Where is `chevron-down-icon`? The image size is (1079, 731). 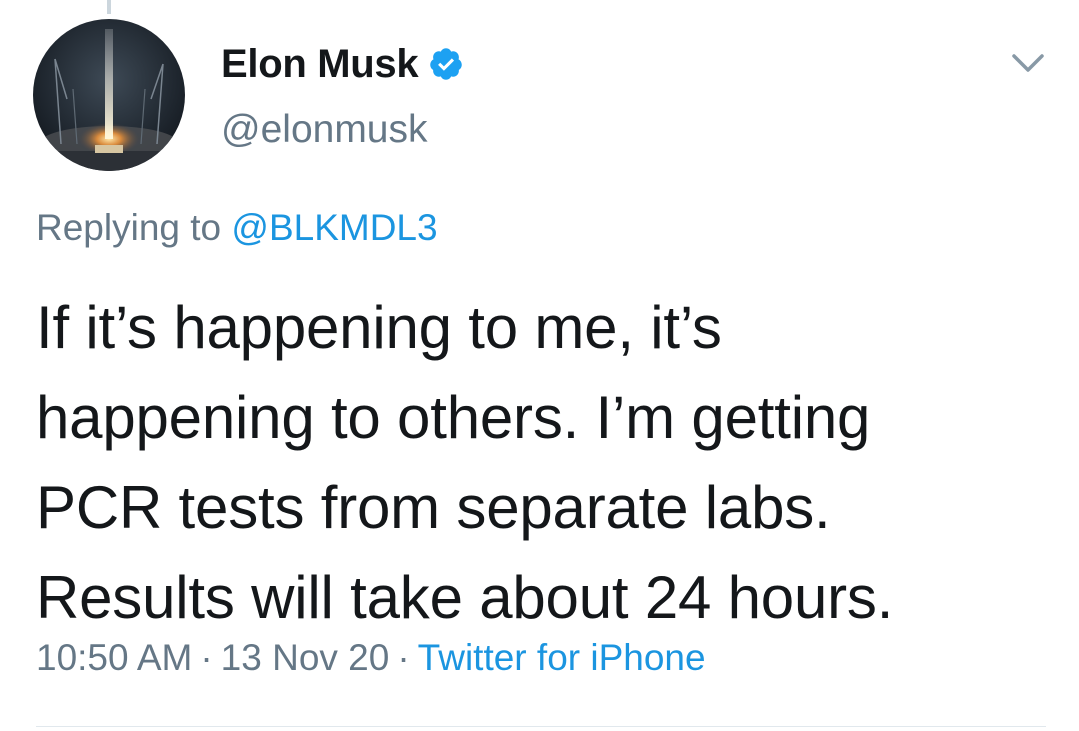 chevron-down-icon is located at coordinates (1028, 63).